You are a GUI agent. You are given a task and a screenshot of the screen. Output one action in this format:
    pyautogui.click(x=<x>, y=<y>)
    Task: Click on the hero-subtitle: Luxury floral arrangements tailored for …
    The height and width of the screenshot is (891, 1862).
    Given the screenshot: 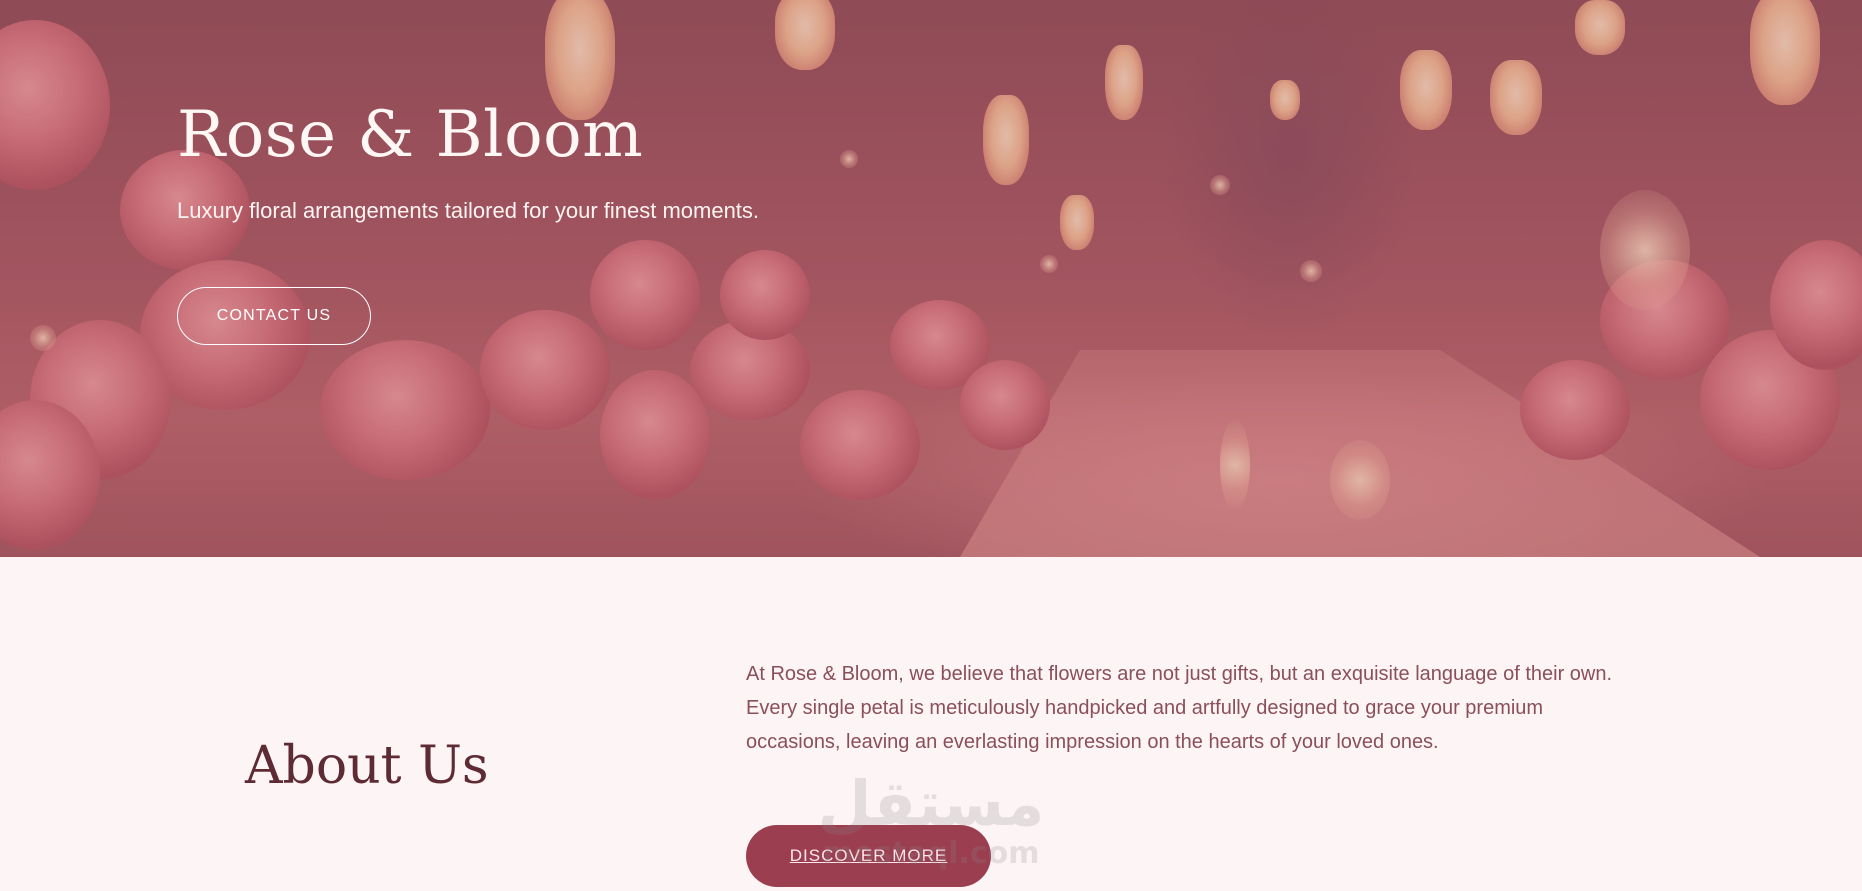 What is the action you would take?
    pyautogui.click(x=468, y=211)
    